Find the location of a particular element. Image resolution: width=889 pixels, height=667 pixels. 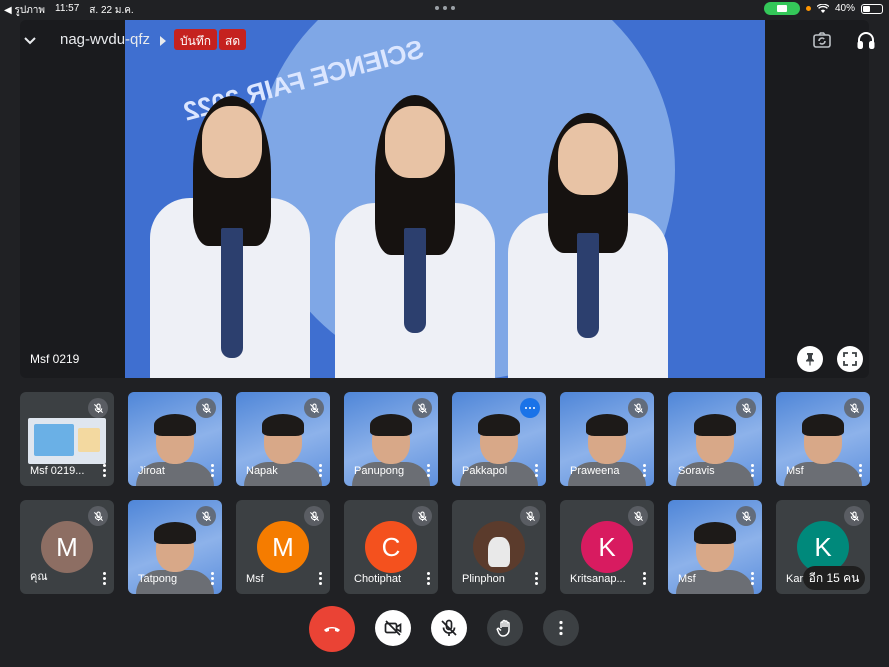

participant-name: Praweena is located at coordinates (595, 471).